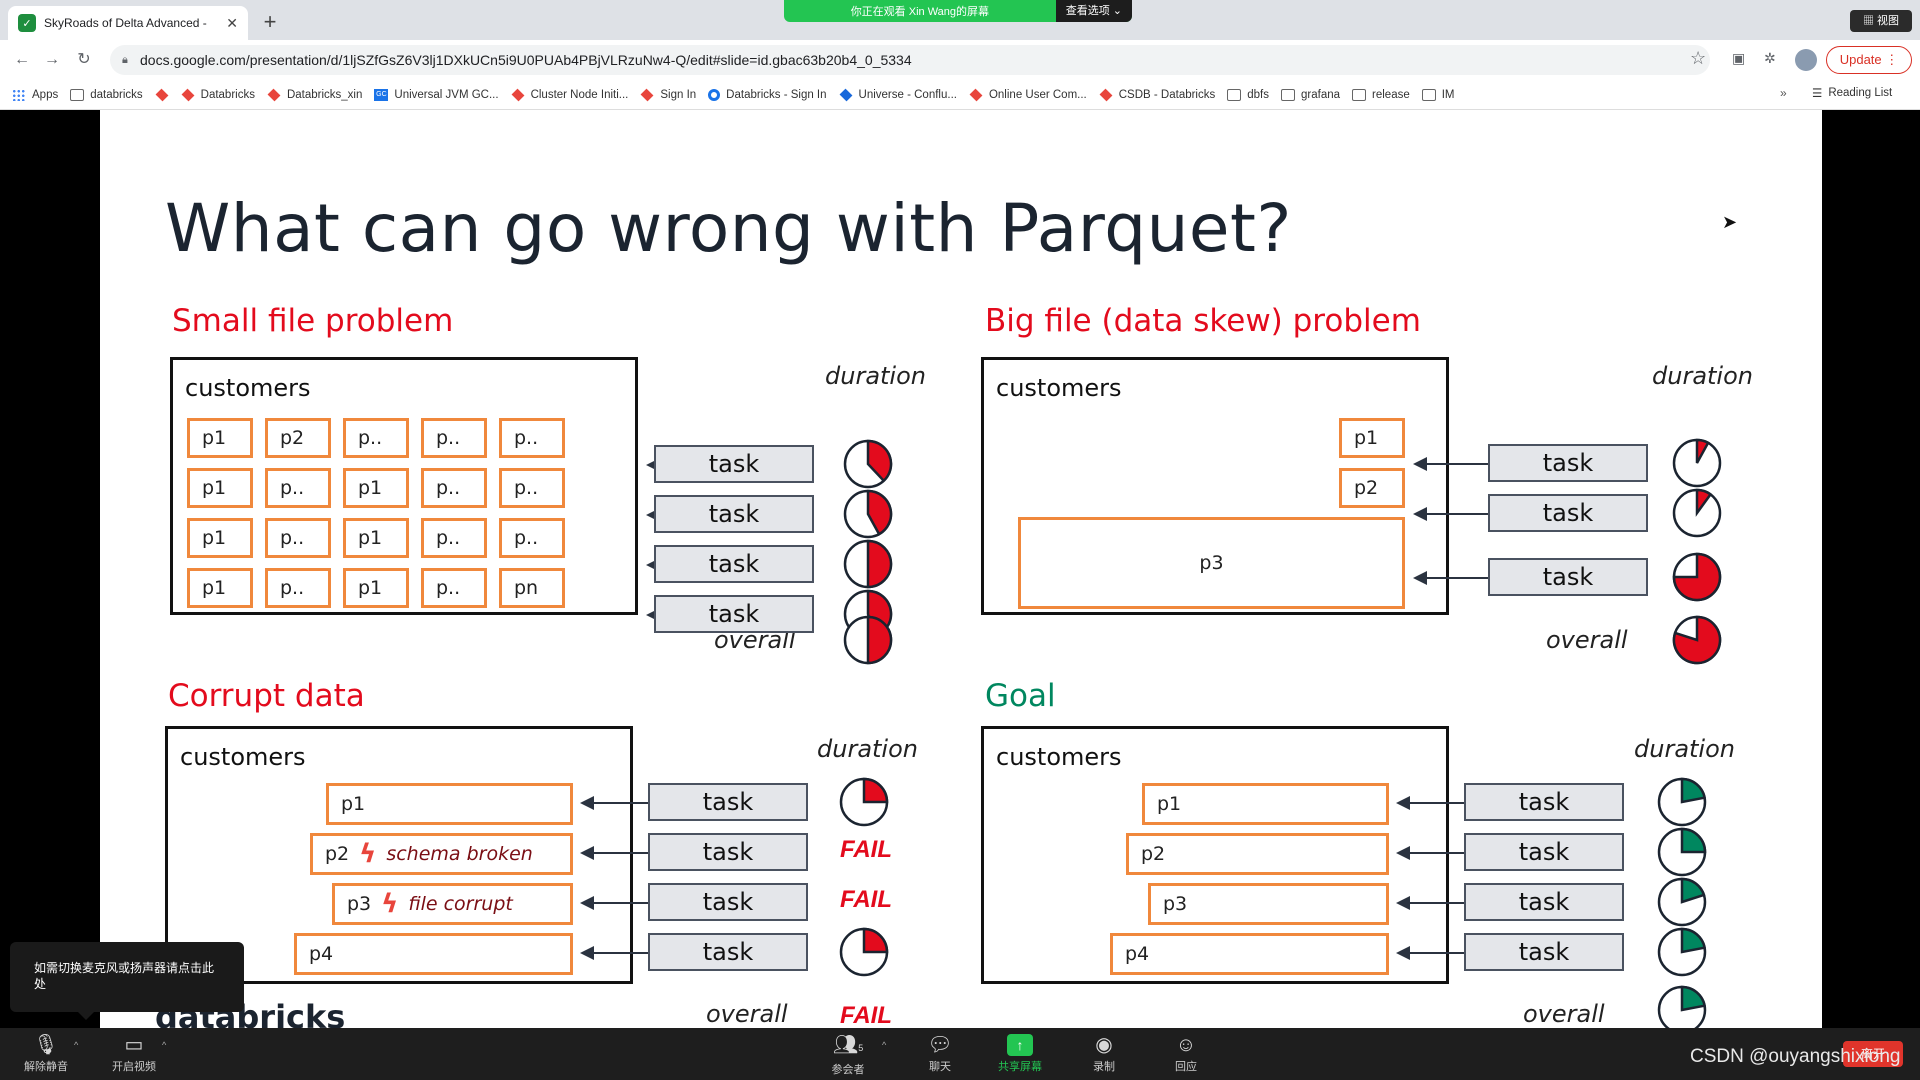  I want to click on bookmark-item: release, so click(1381, 94).